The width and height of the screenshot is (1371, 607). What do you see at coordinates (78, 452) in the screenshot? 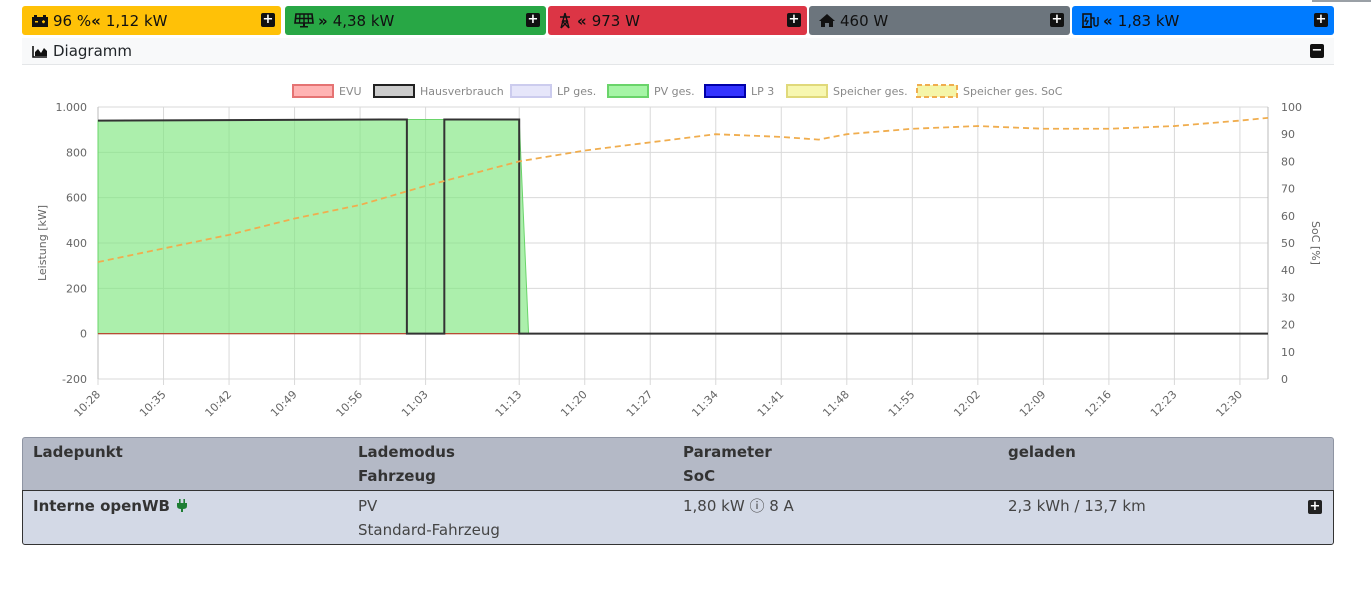
I see `header-ladepunkt: Ladepunkt` at bounding box center [78, 452].